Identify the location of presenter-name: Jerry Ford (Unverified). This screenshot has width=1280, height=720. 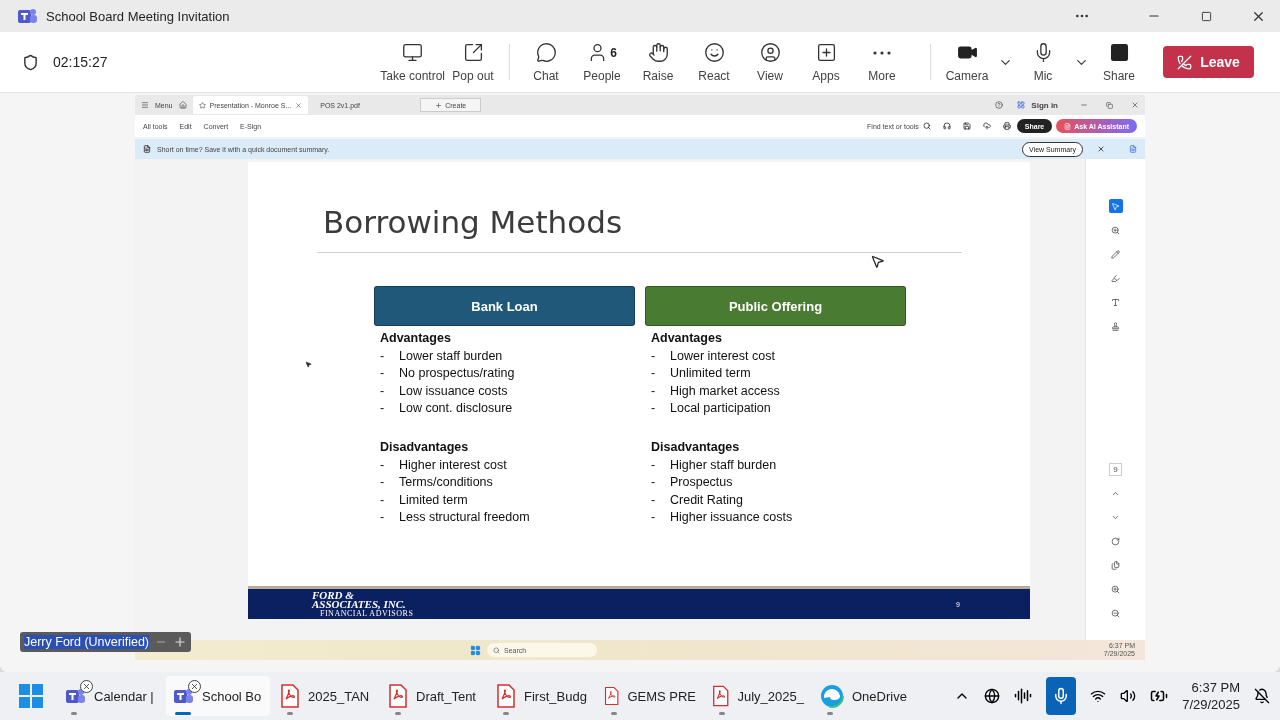
(87, 642).